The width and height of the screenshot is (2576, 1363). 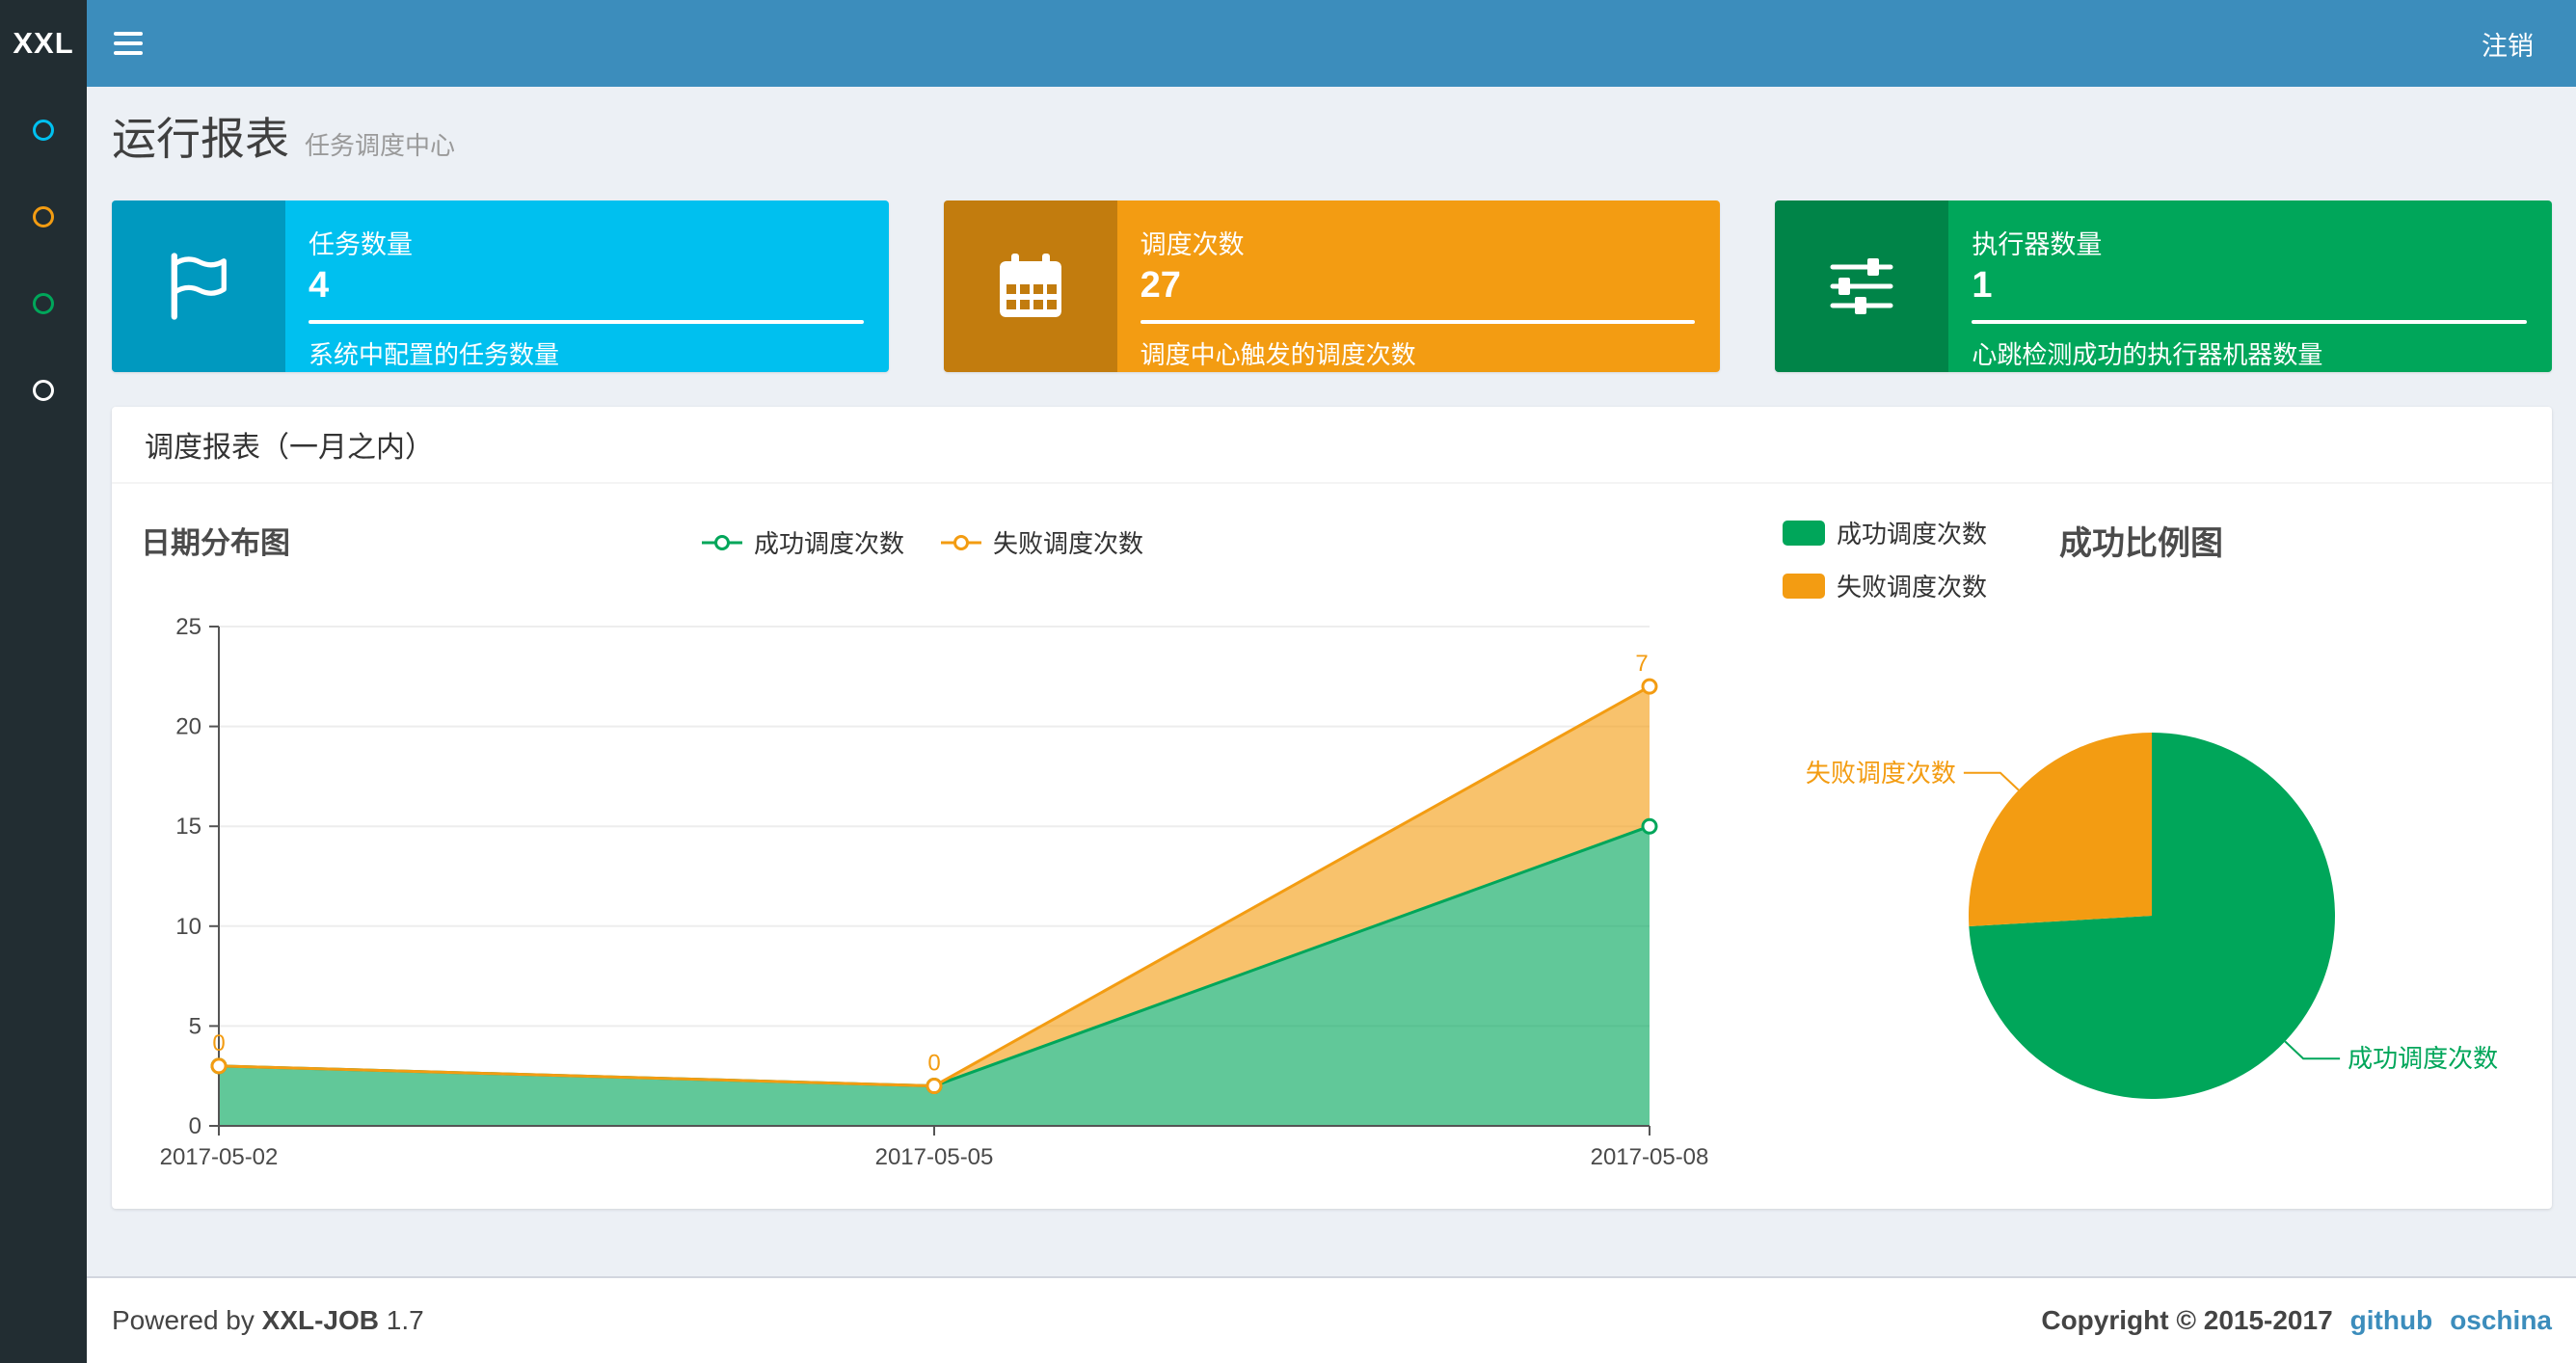 I want to click on info-box-number: 4, so click(x=320, y=285).